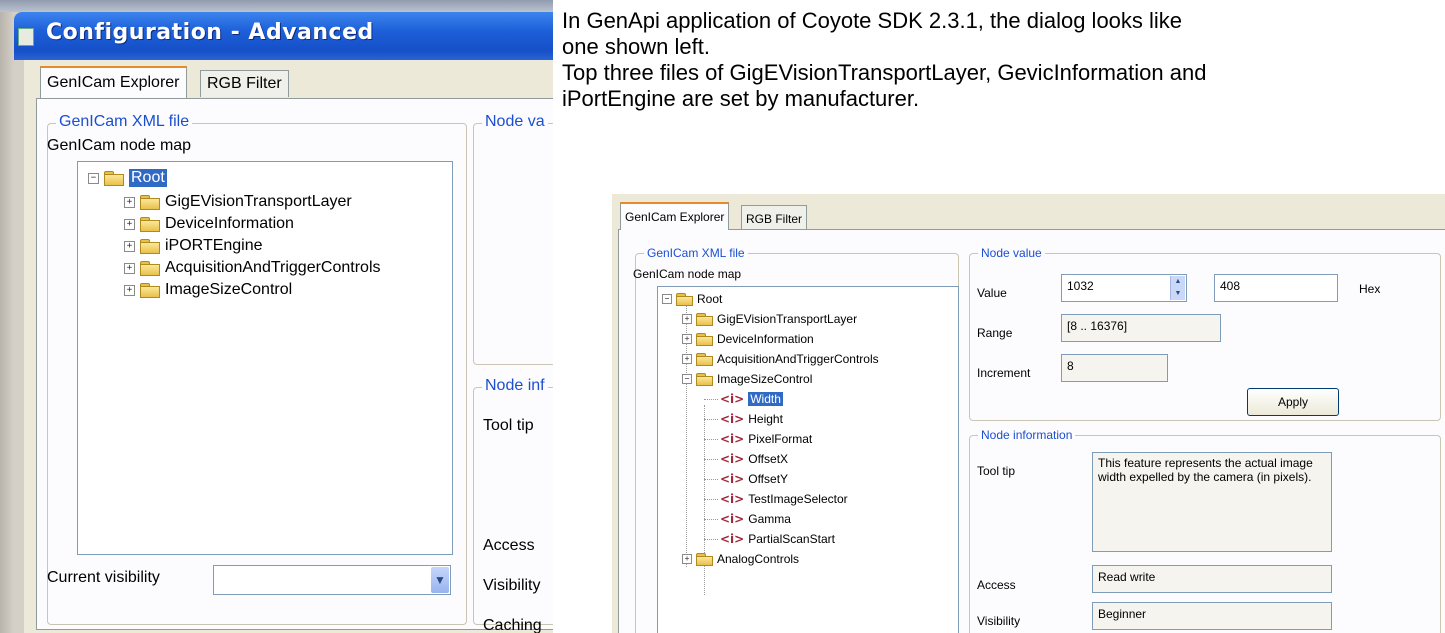  What do you see at coordinates (1276, 288) in the screenshot?
I see `hex-value-input: 408` at bounding box center [1276, 288].